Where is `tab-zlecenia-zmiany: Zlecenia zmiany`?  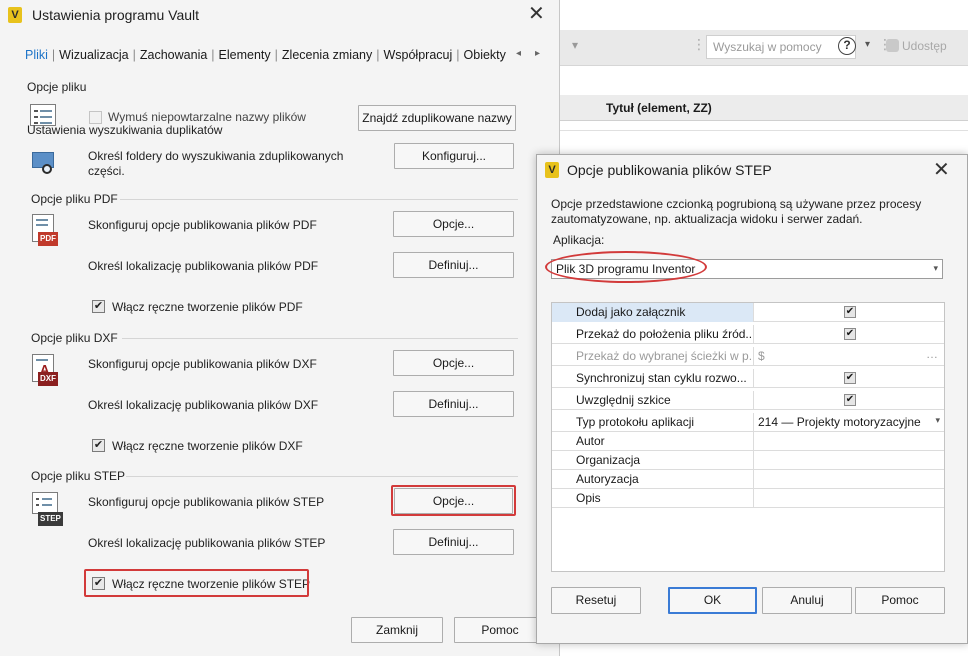 tab-zlecenia-zmiany: Zlecenia zmiany is located at coordinates (327, 55).